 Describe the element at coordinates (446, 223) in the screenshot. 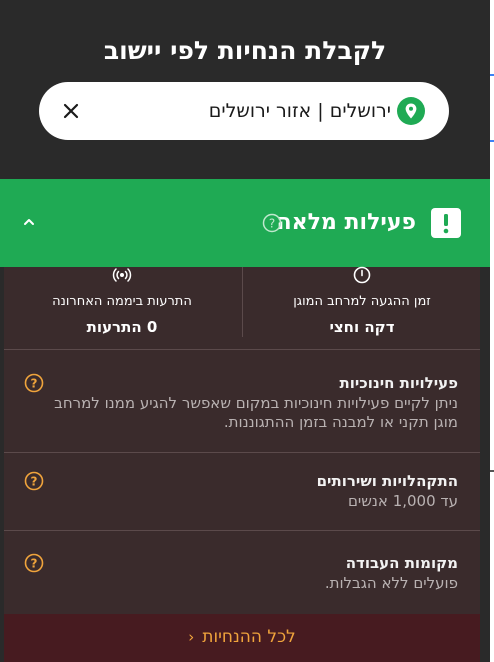

I see `exclamation-icon` at that location.